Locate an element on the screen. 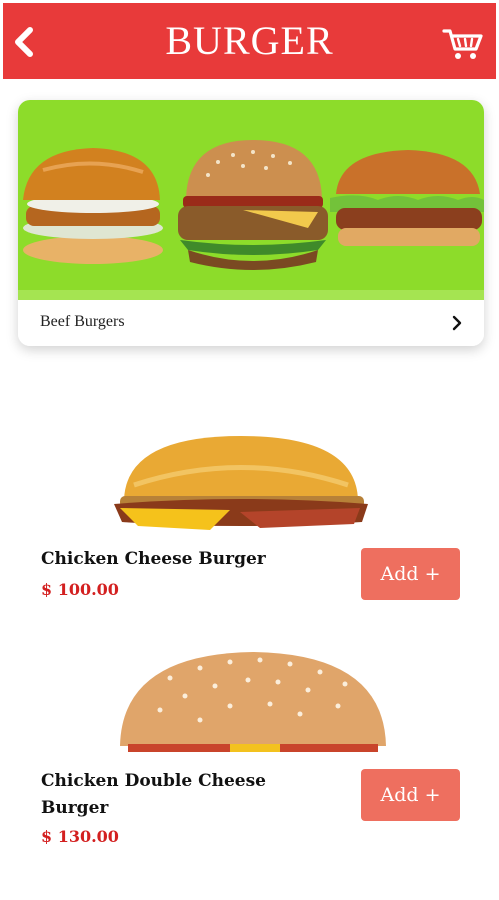 The width and height of the screenshot is (499, 900). app-header: BURGER is located at coordinates (249, 41).